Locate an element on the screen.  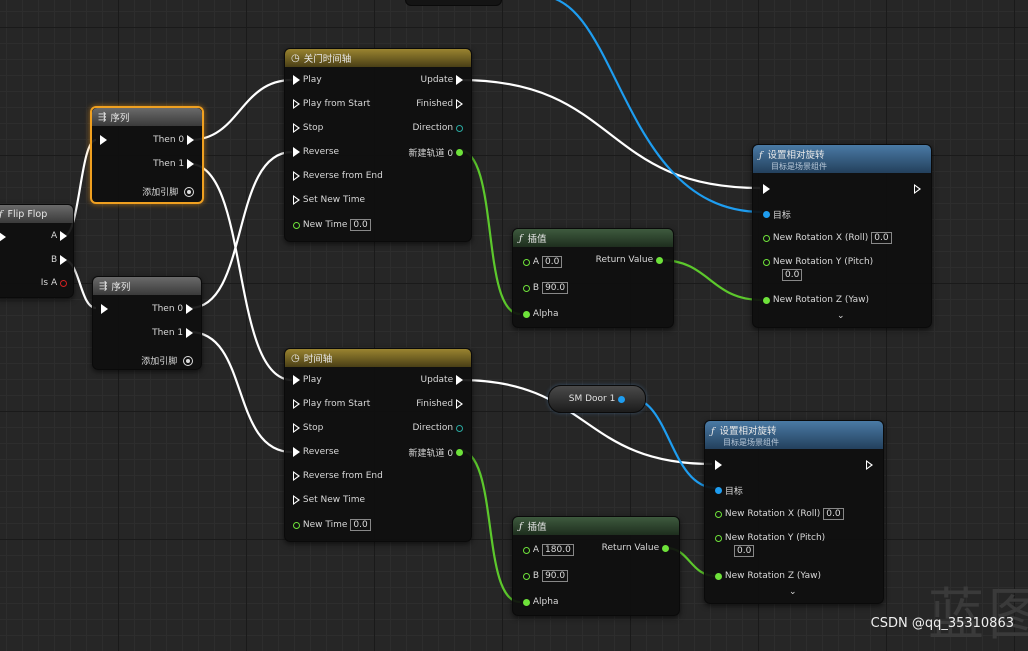
flip-flop-pin-b: B is located at coordinates (59, 260).